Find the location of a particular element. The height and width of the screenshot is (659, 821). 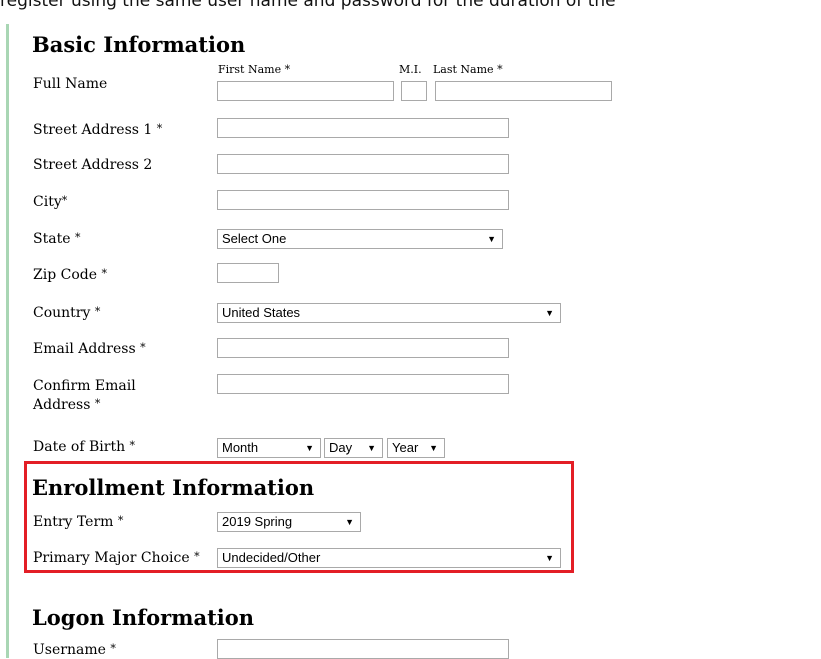

dob-day-select: Day ▼ is located at coordinates (353, 448).